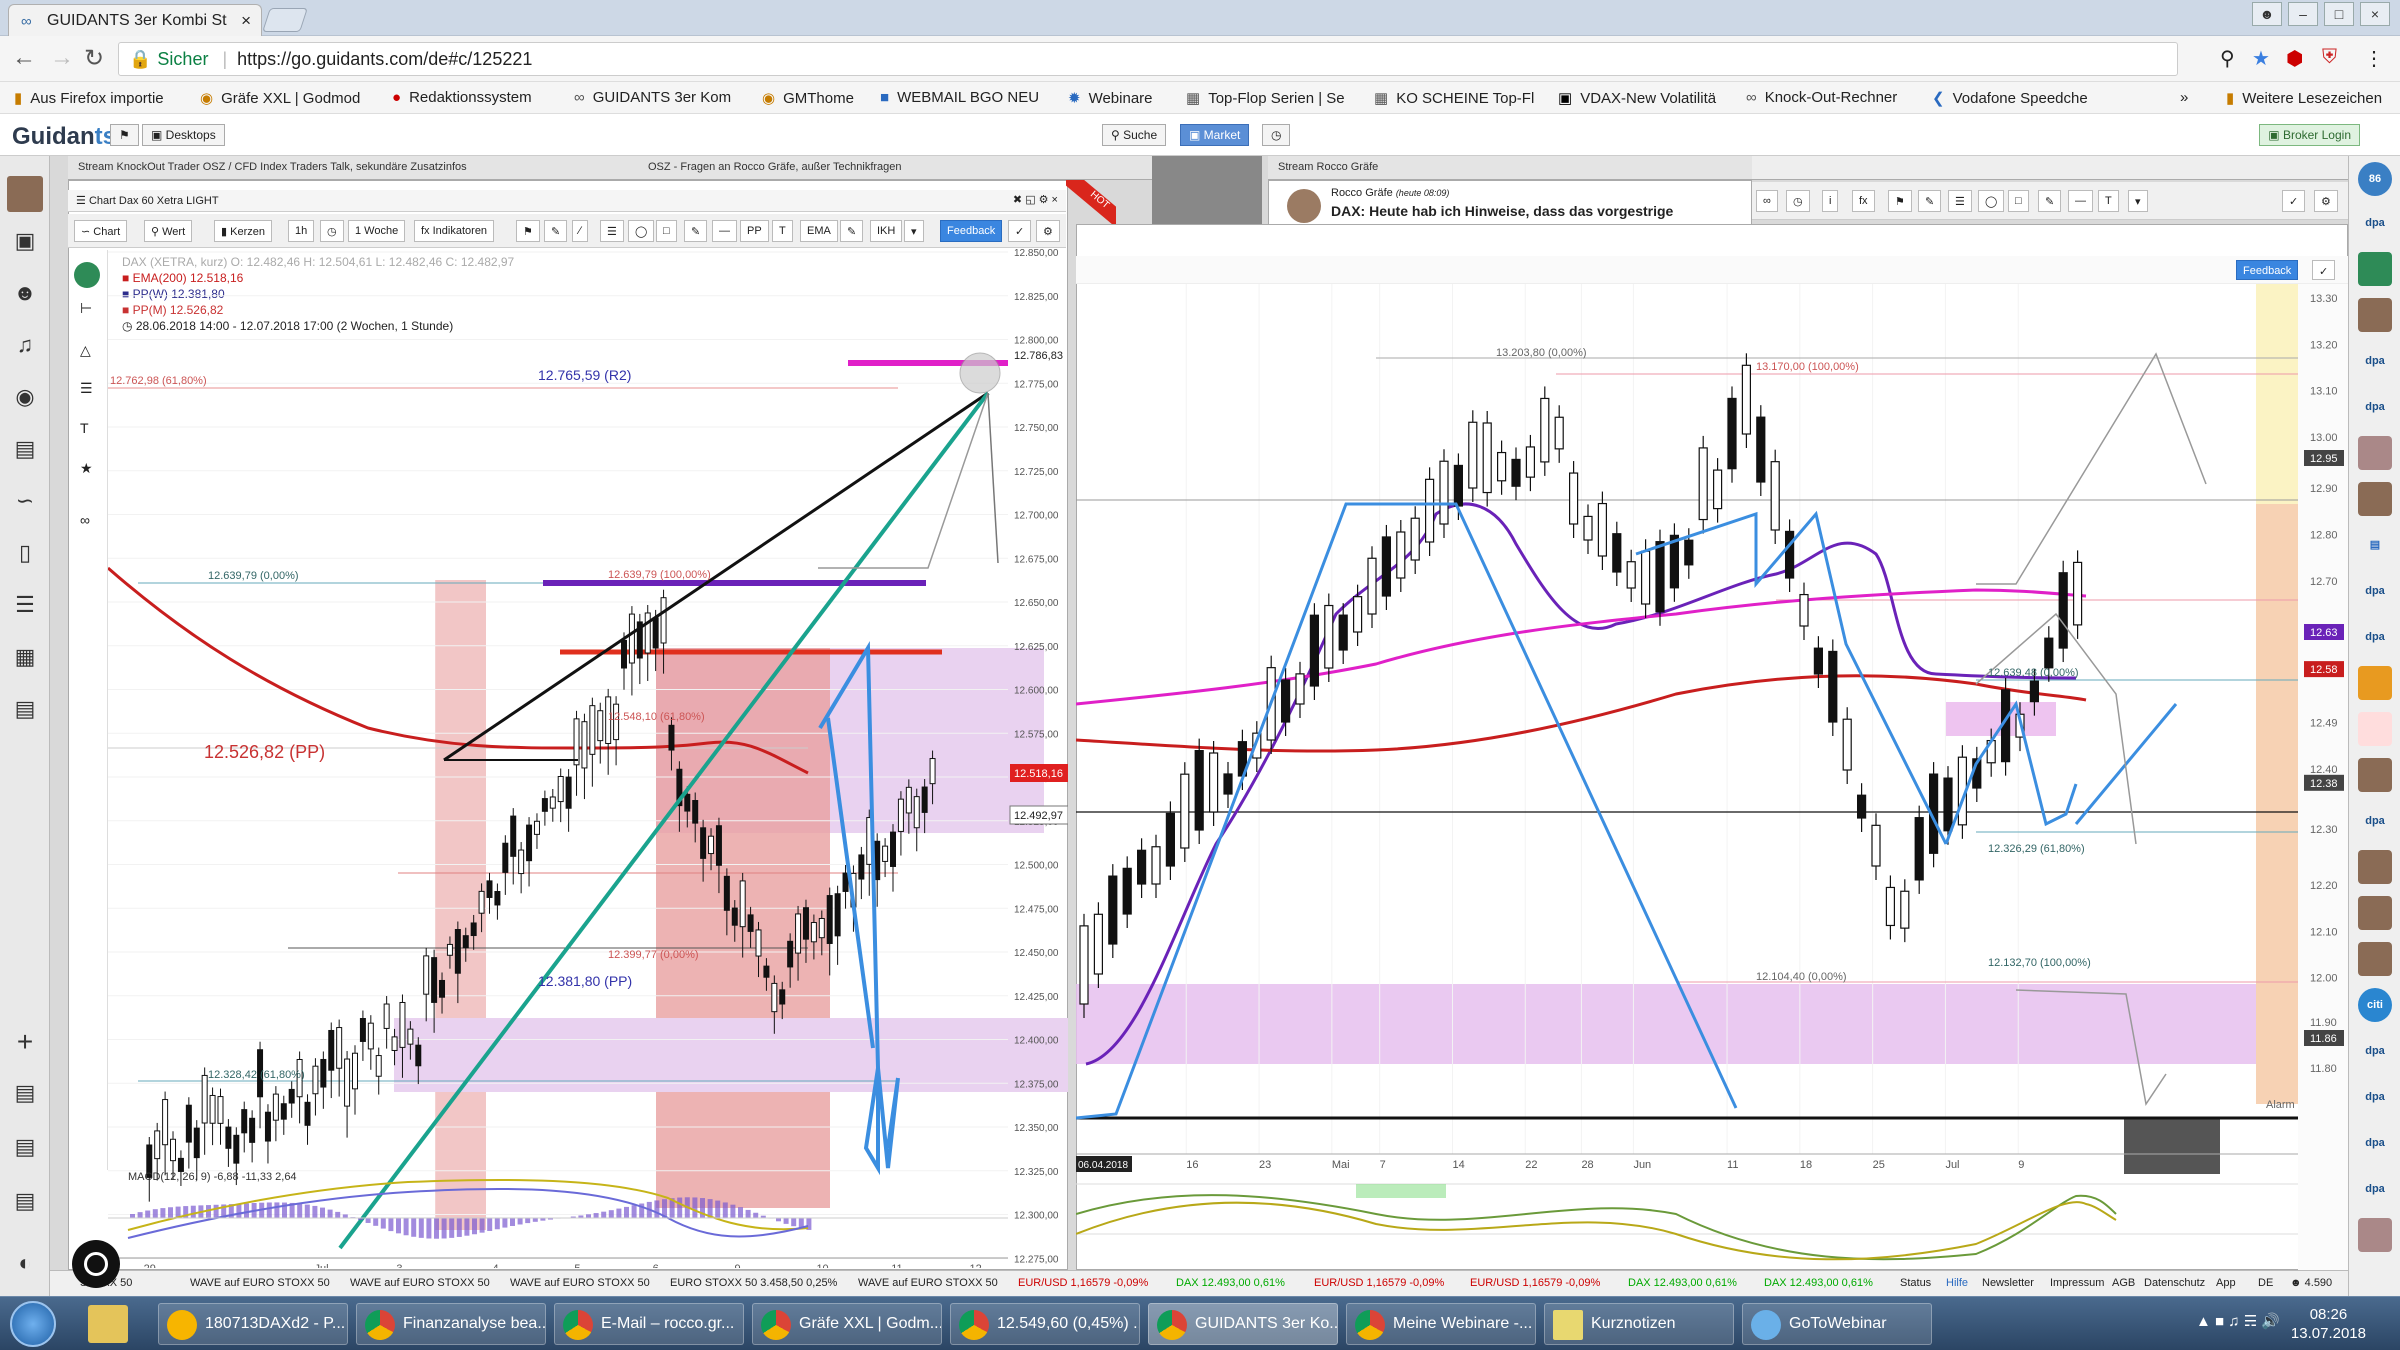  Describe the element at coordinates (2375, 1005) in the screenshot. I see `citi-icon: citi` at that location.